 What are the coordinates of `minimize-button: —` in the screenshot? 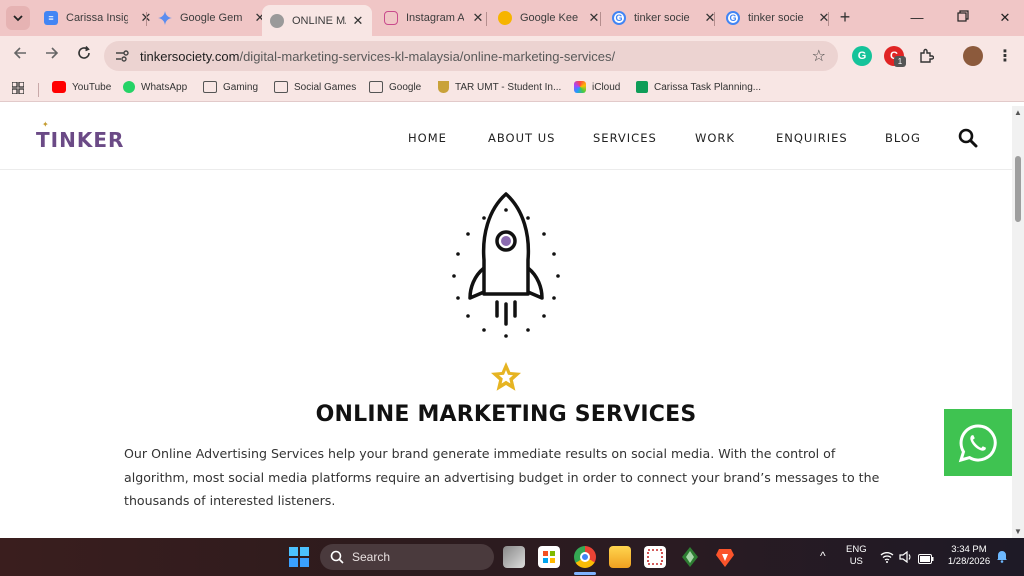 It's located at (917, 18).